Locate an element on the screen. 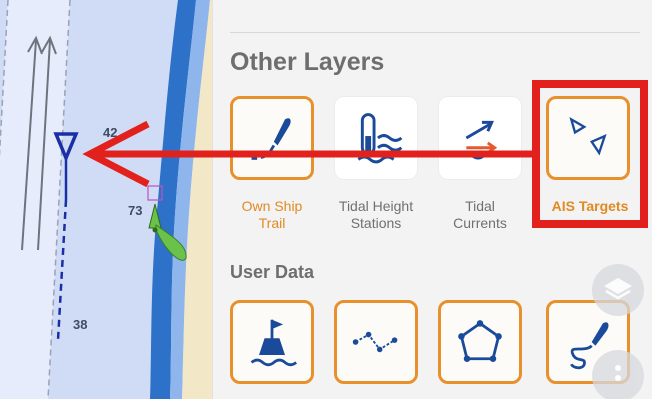 This screenshot has width=652, height=399. layers-fab is located at coordinates (618, 290).